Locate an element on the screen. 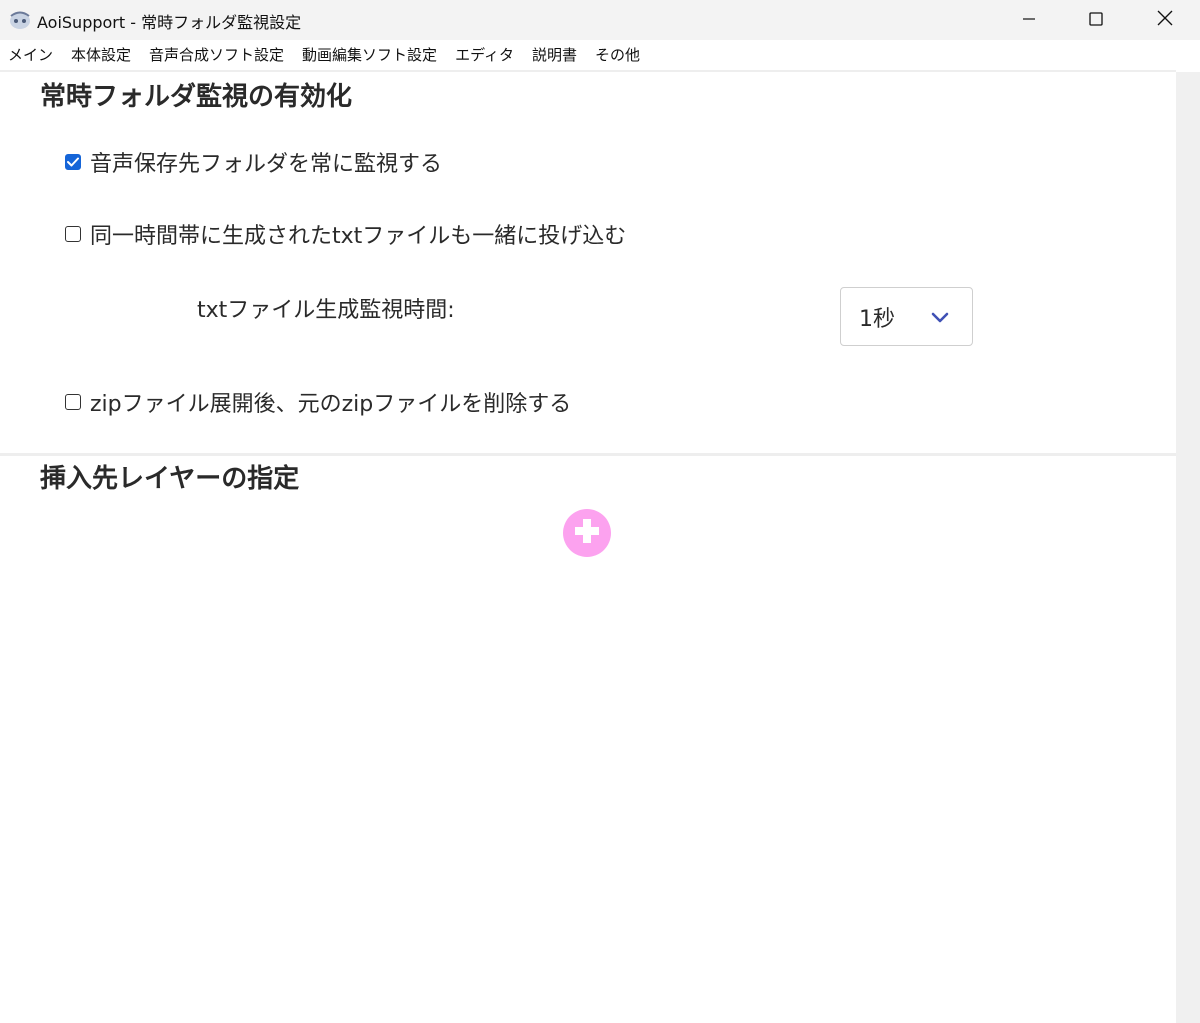 The width and height of the screenshot is (1200, 1023). close-button is located at coordinates (1165, 20).